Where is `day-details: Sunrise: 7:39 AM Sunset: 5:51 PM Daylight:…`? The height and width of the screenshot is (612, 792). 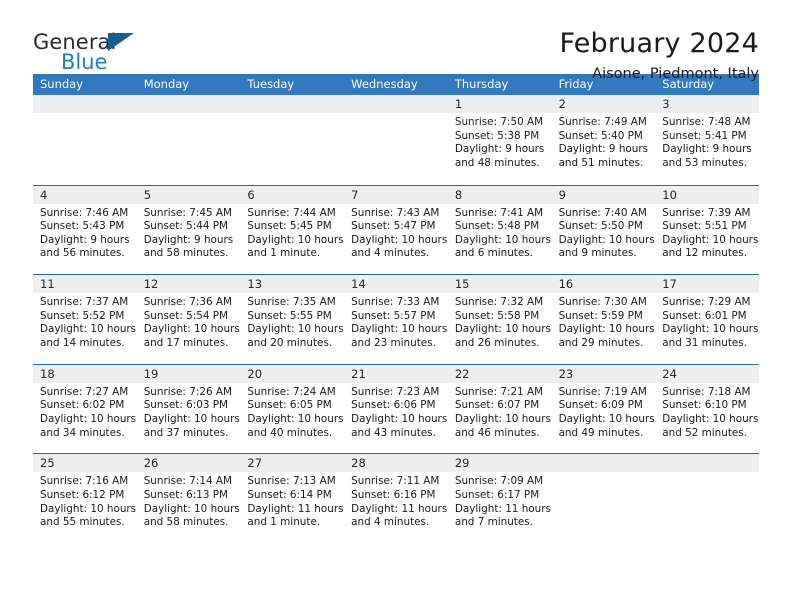 day-details: Sunrise: 7:39 AM Sunset: 5:51 PM Daylight:… is located at coordinates (707, 232).